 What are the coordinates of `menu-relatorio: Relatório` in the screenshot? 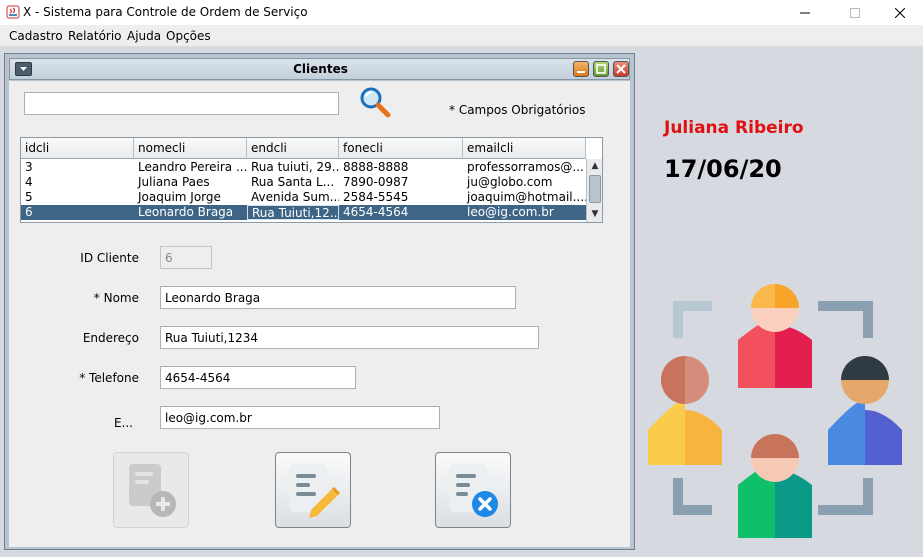 It's located at (95, 36).